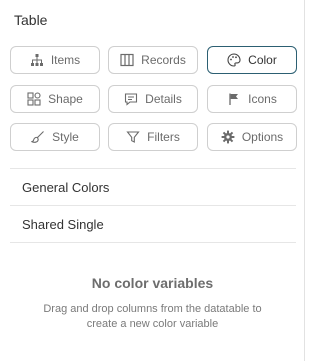 This screenshot has width=320, height=361. I want to click on shape-button: Shape, so click(55, 99).